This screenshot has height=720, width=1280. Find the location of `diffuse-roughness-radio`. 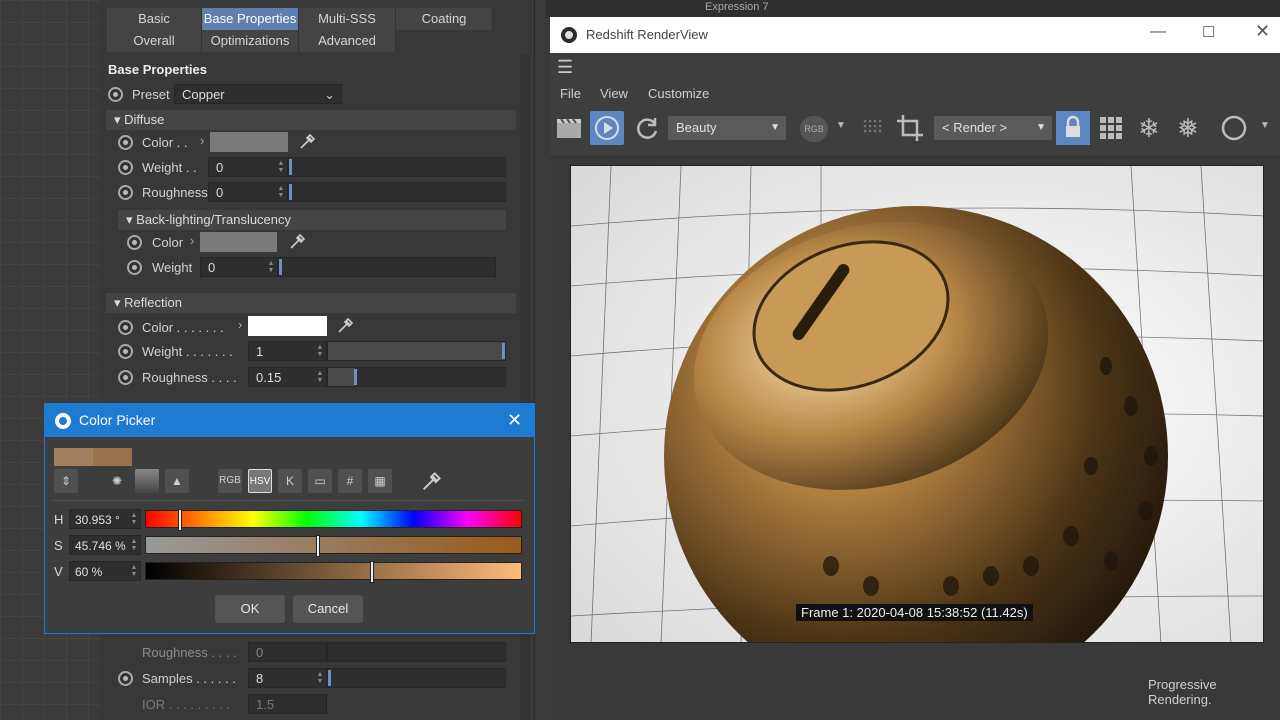

diffuse-roughness-radio is located at coordinates (125, 192).